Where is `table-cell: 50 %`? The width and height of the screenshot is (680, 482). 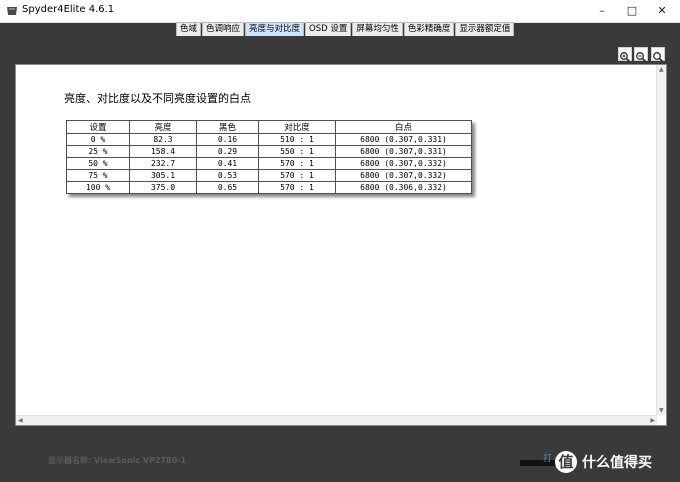 table-cell: 50 % is located at coordinates (98, 163).